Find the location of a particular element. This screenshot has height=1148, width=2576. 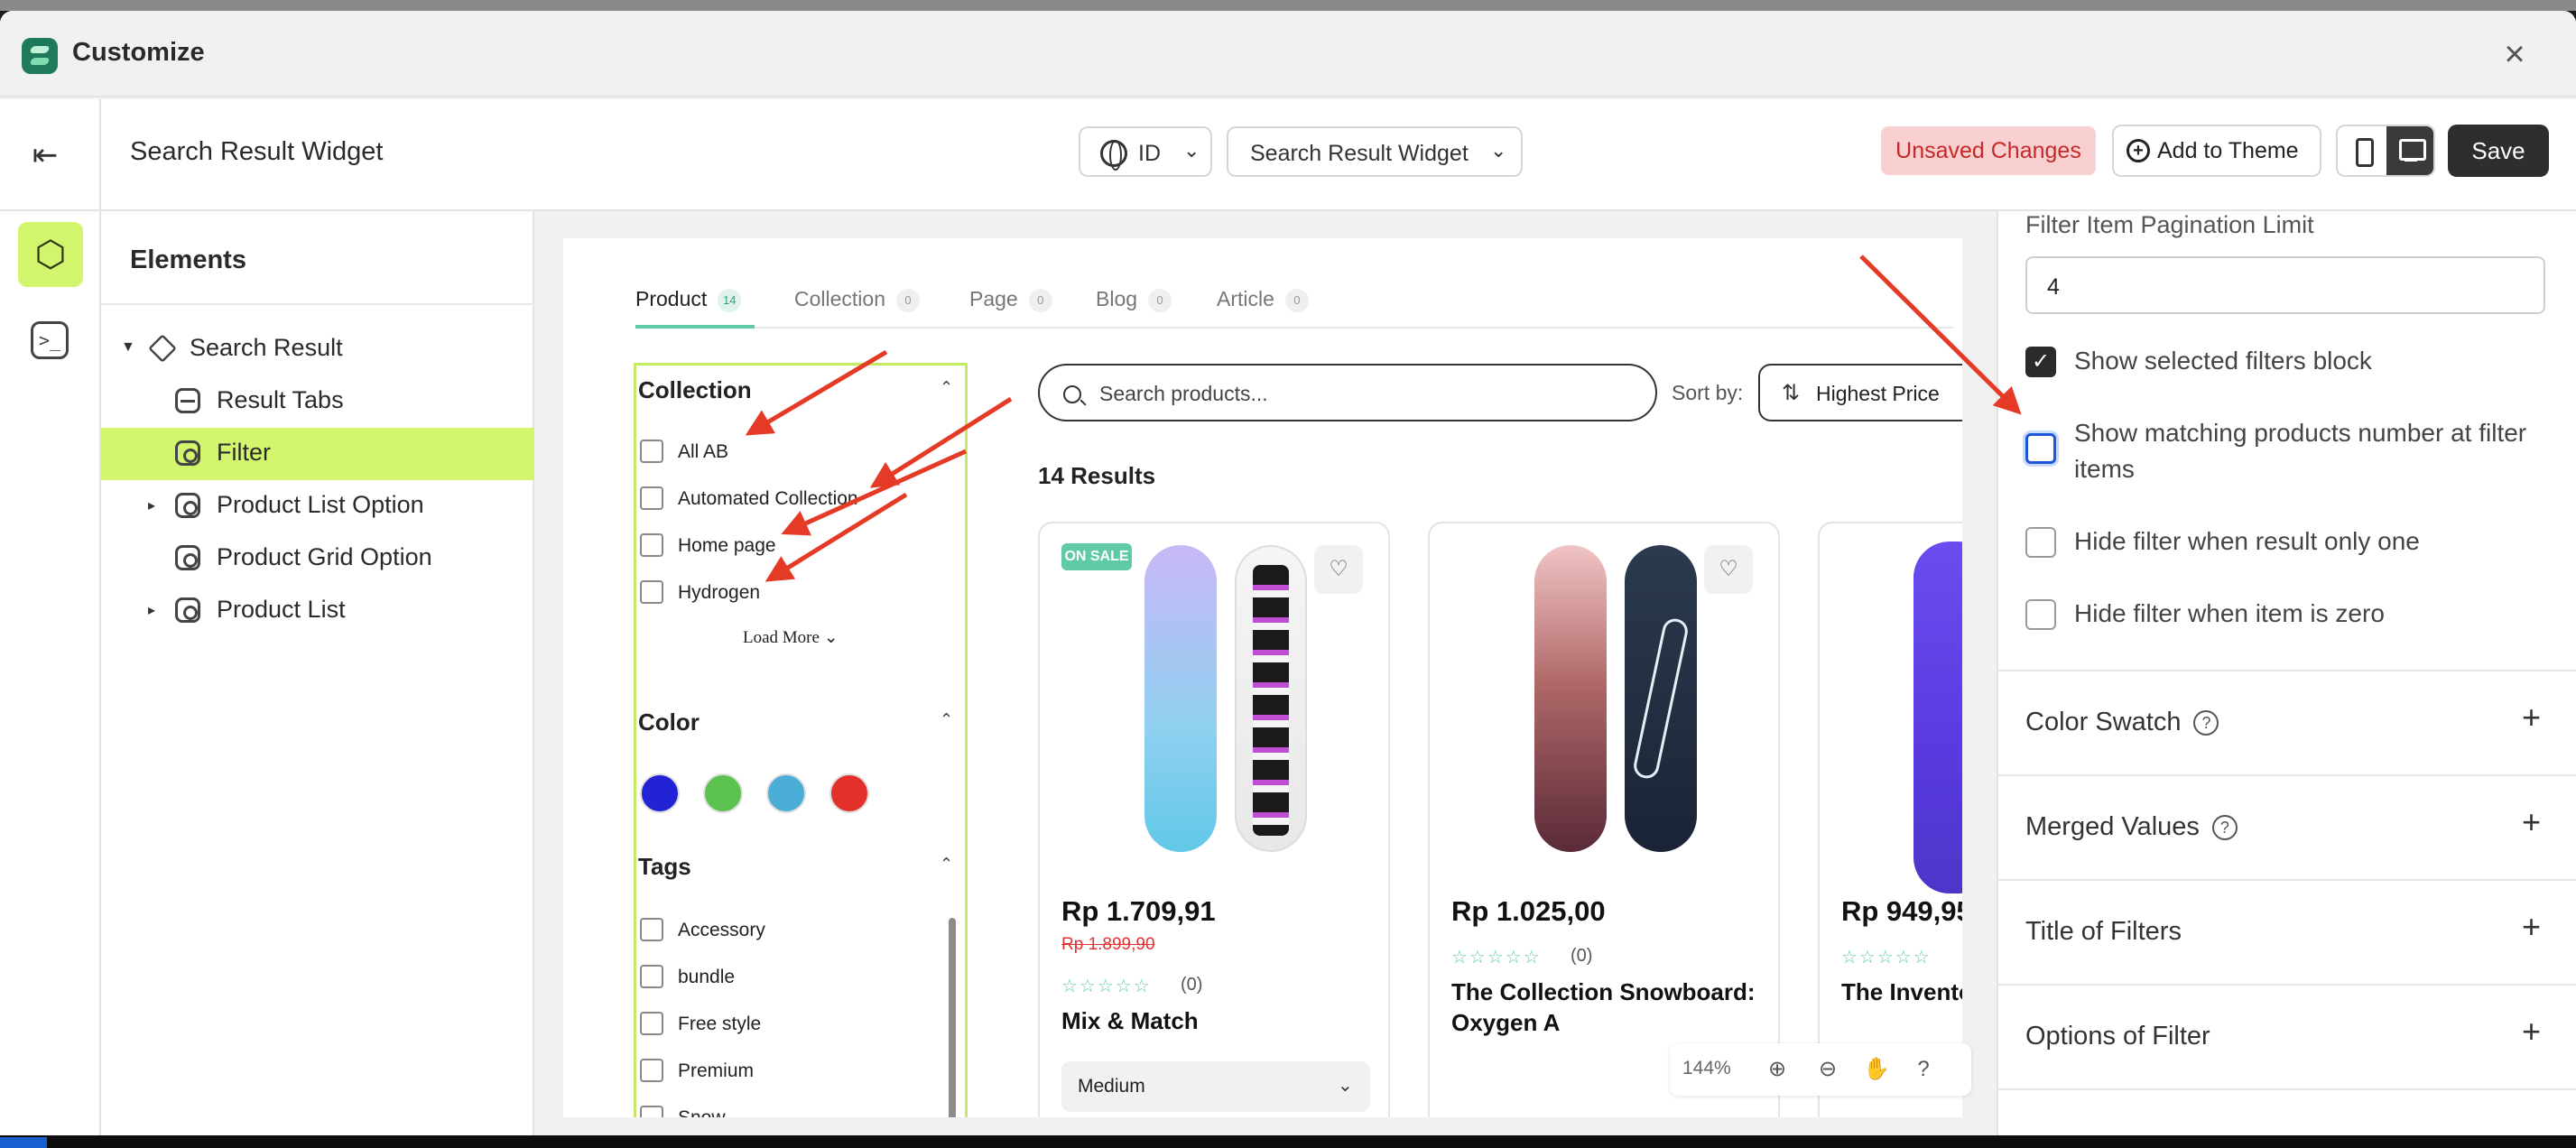

tree-item-product-list-option: ▸ Product List Option is located at coordinates (317, 506).